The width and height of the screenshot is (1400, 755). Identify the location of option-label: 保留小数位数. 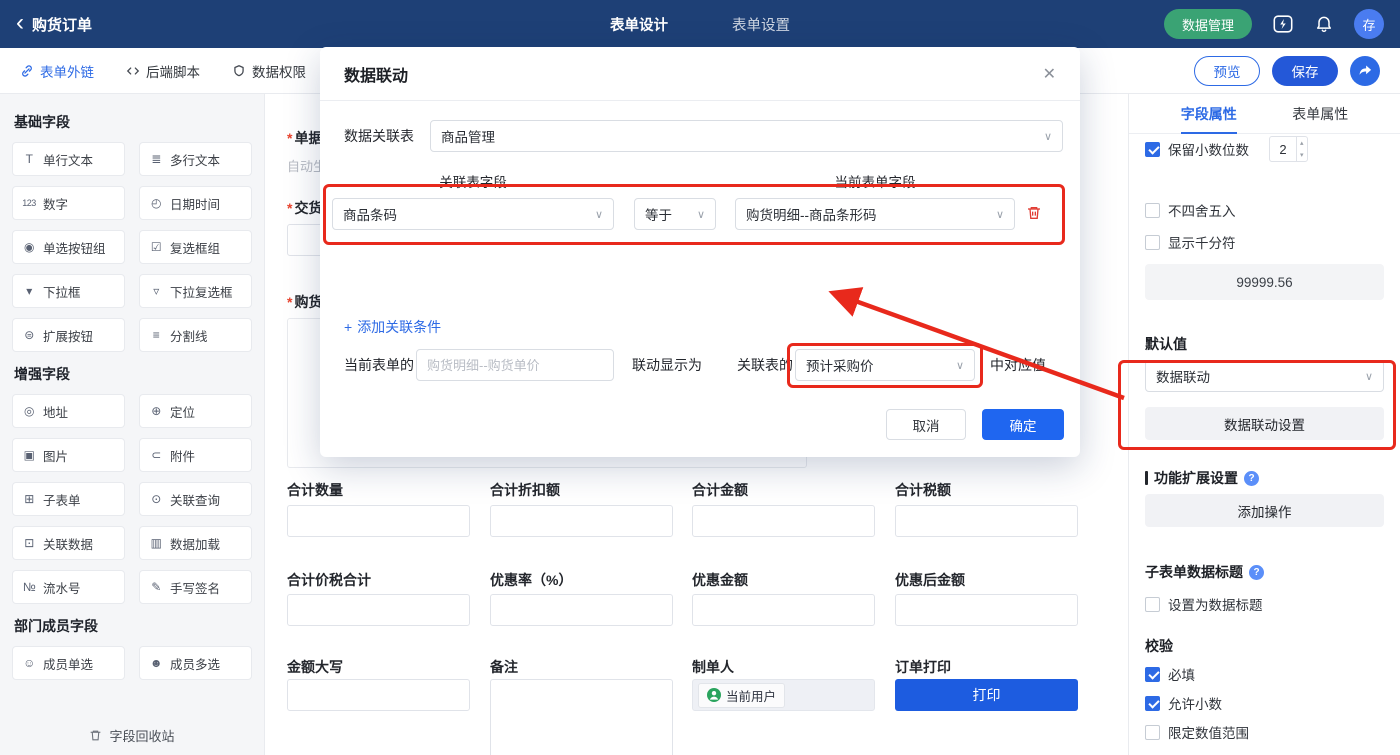
(1208, 150).